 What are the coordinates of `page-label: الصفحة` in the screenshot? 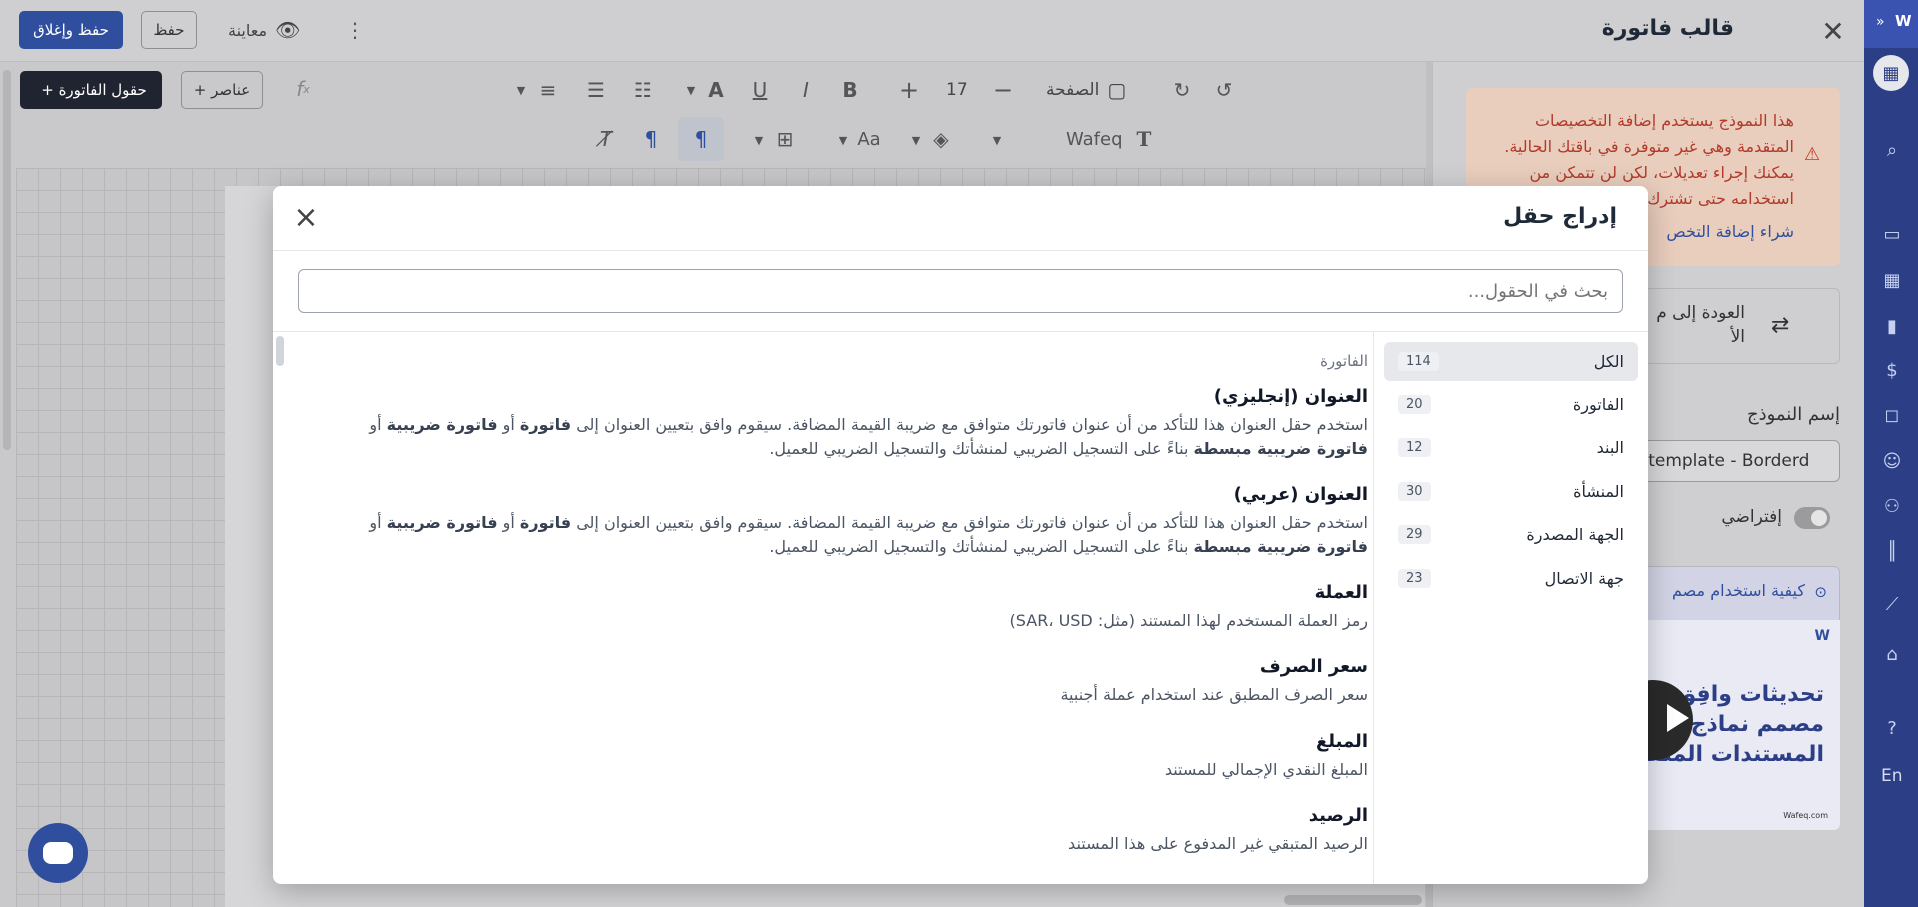 It's located at (1073, 90).